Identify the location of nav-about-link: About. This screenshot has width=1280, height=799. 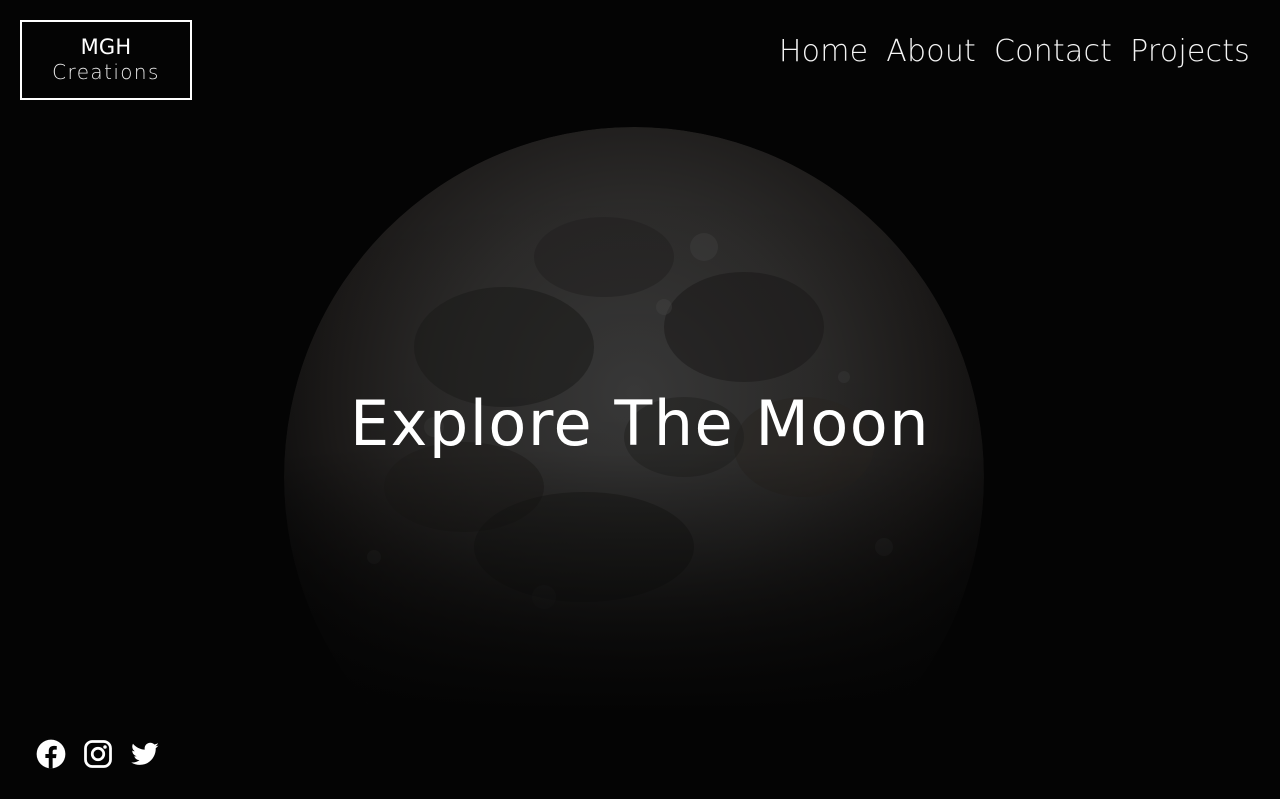
(931, 52).